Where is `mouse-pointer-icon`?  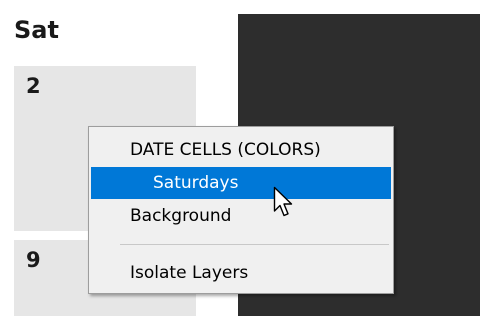
mouse-pointer-icon is located at coordinates (283, 201).